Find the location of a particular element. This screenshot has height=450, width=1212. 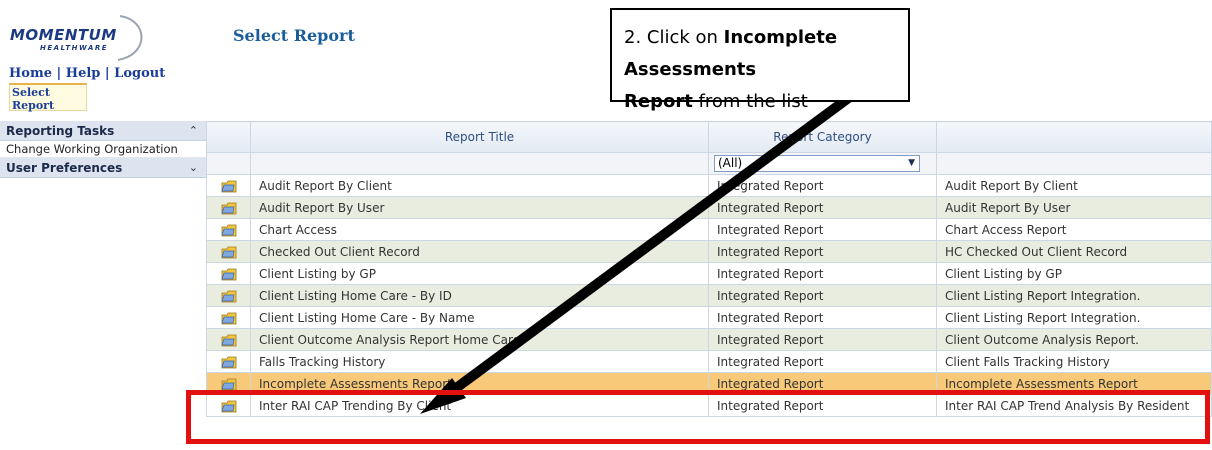

header-description is located at coordinates (1074, 137).